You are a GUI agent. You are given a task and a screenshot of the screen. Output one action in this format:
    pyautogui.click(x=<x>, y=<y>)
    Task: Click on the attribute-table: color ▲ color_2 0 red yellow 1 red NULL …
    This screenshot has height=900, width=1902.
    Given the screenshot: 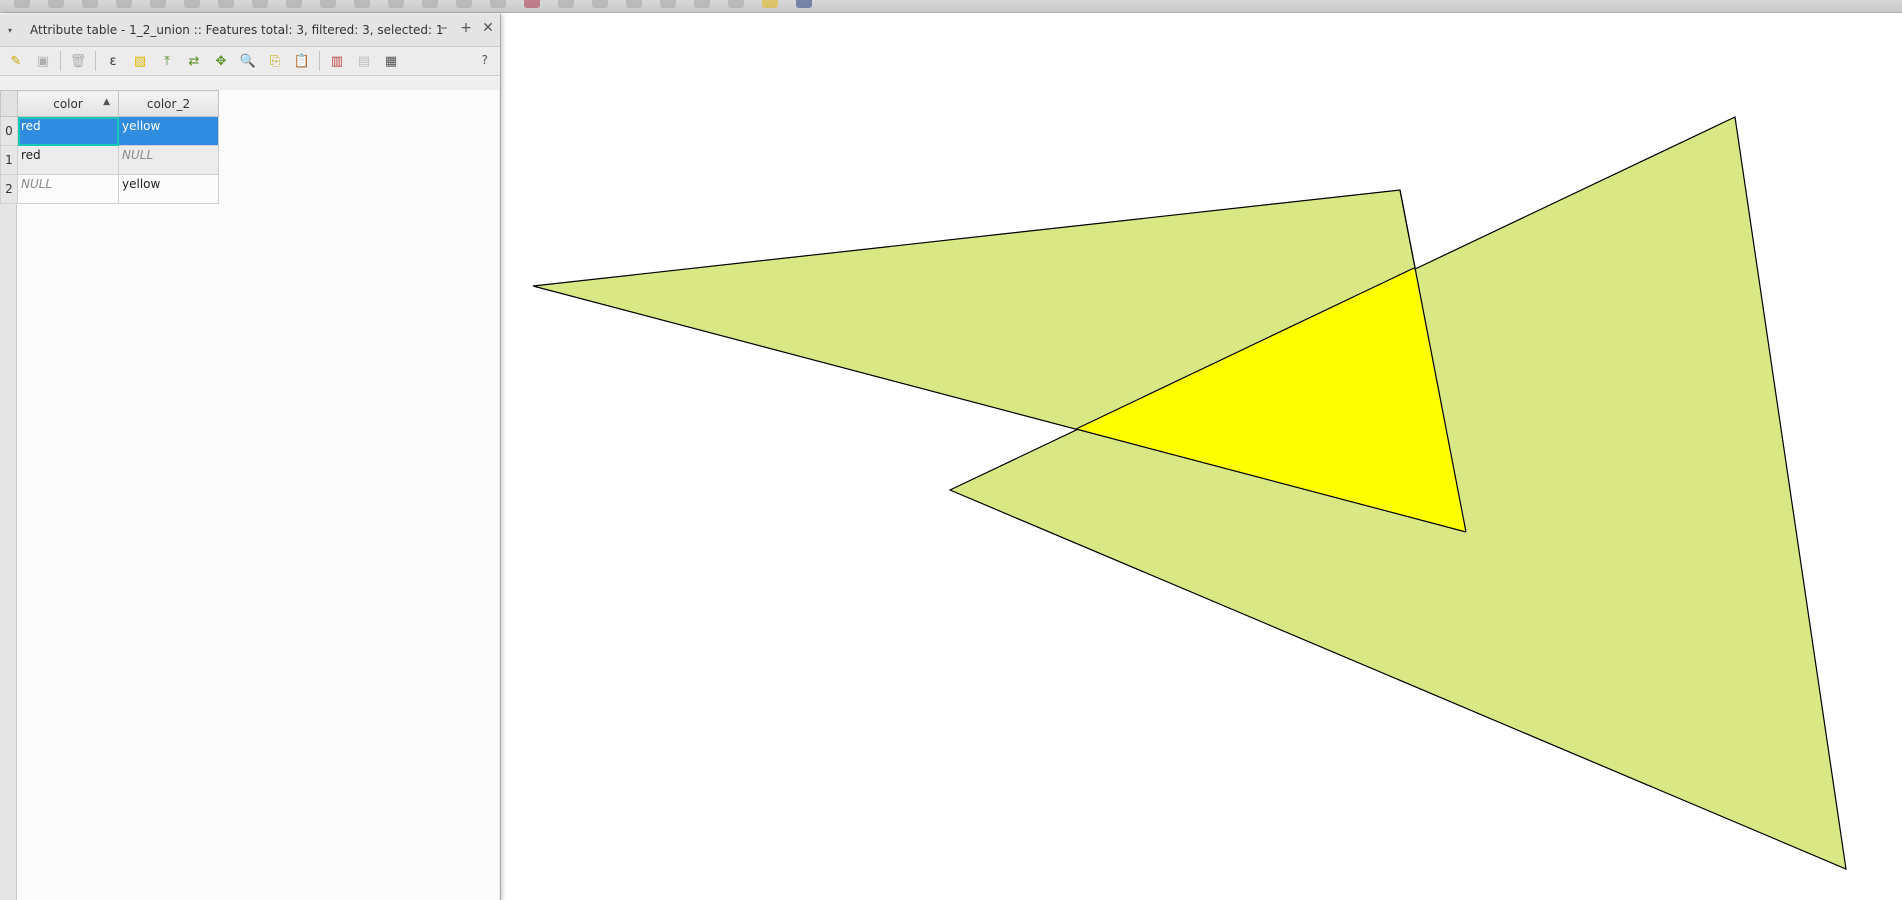 What is the action you would take?
    pyautogui.click(x=109, y=147)
    